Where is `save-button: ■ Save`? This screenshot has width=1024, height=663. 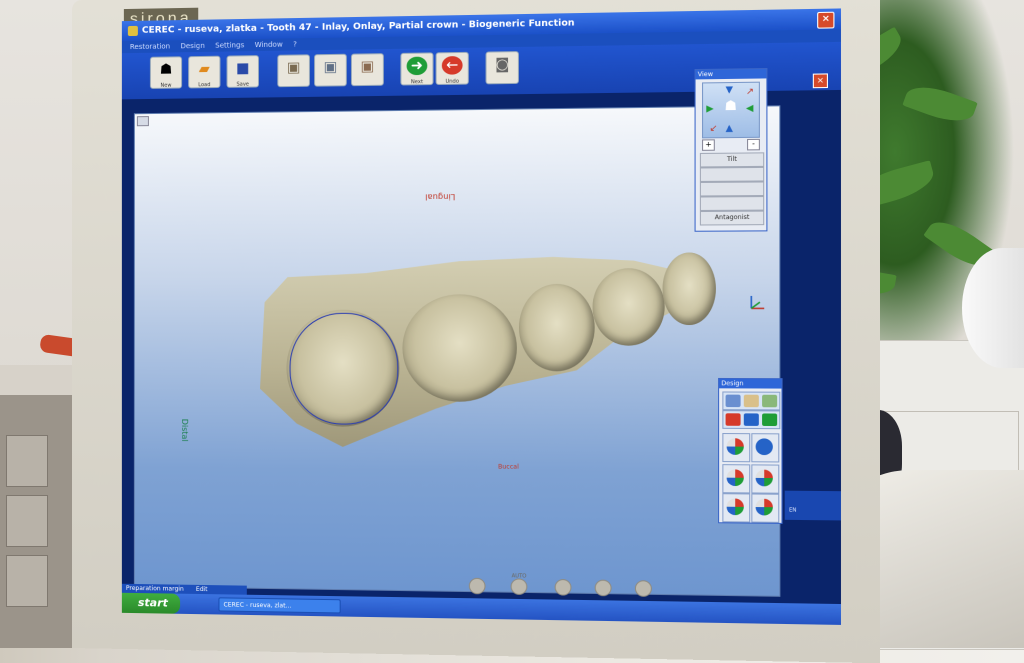 save-button: ■ Save is located at coordinates (243, 71).